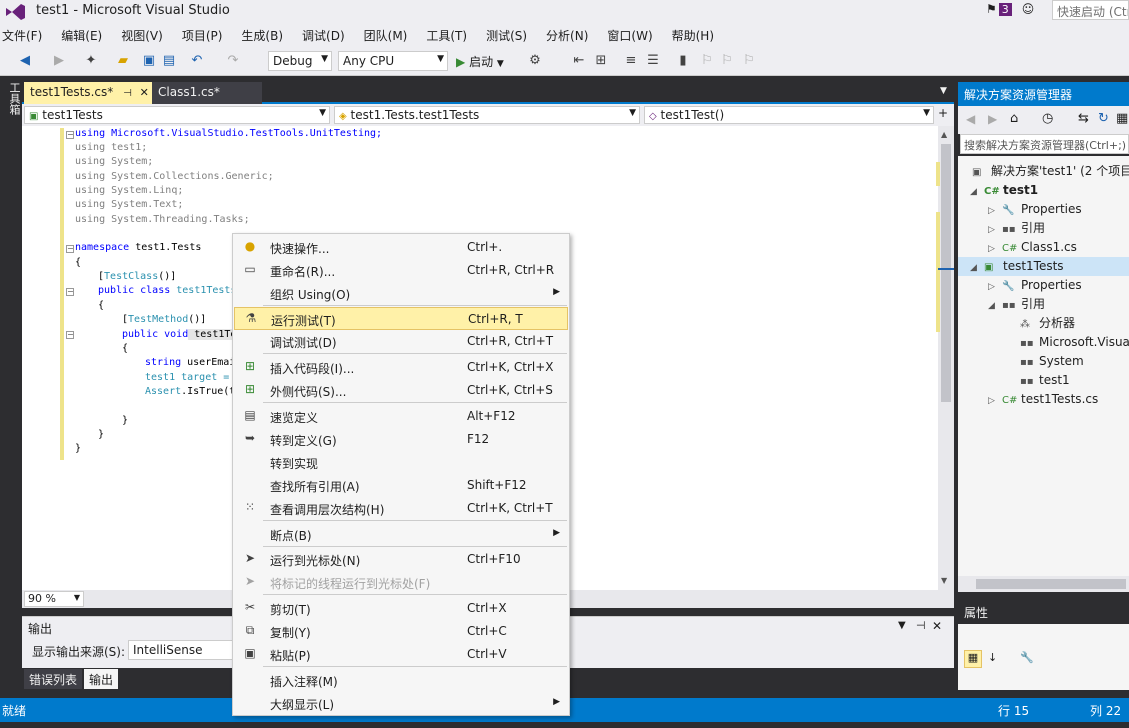 The image size is (1129, 728). Describe the element at coordinates (902, 625) in the screenshot. I see `dropdown-icon: ▼` at that location.